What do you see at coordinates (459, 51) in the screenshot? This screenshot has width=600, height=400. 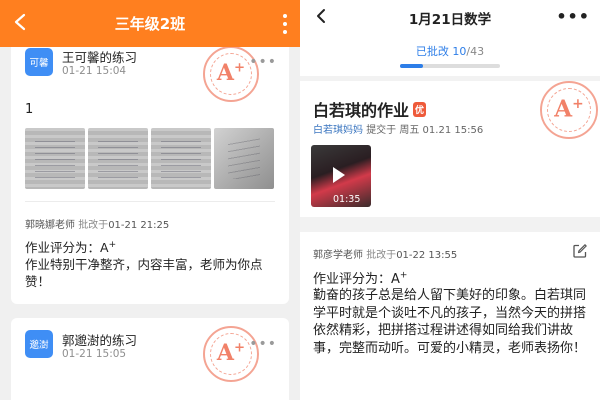 I see `graded-count: 10` at bounding box center [459, 51].